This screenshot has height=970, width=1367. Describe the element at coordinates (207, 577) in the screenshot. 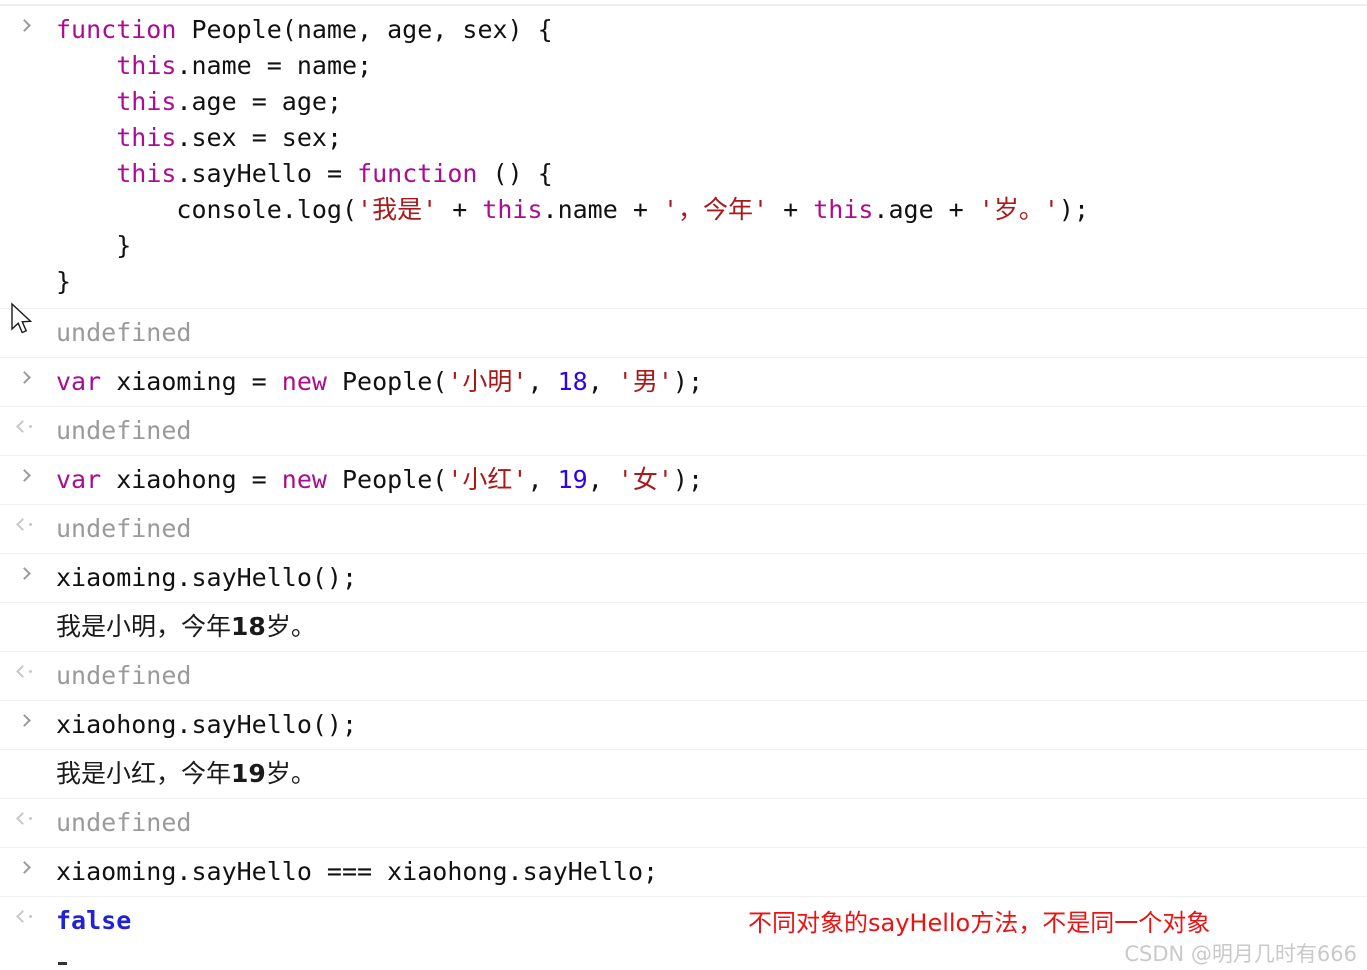

I see `code-token-plain: xiaoming.sayHello();` at that location.